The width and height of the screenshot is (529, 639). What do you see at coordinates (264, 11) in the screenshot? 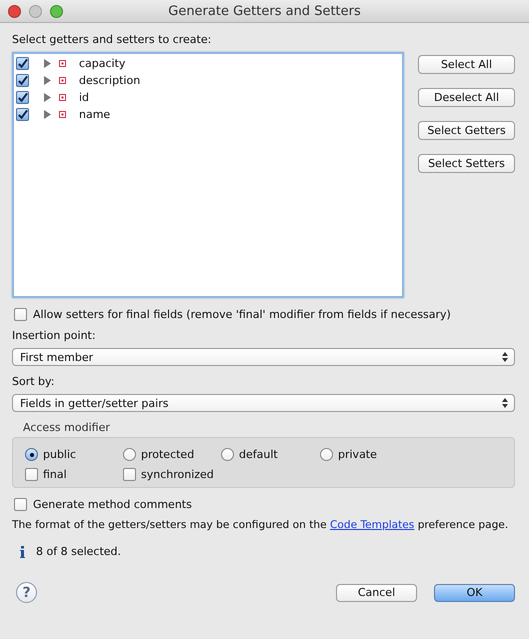
I see `window-title: Generate Getters and Setters` at bounding box center [264, 11].